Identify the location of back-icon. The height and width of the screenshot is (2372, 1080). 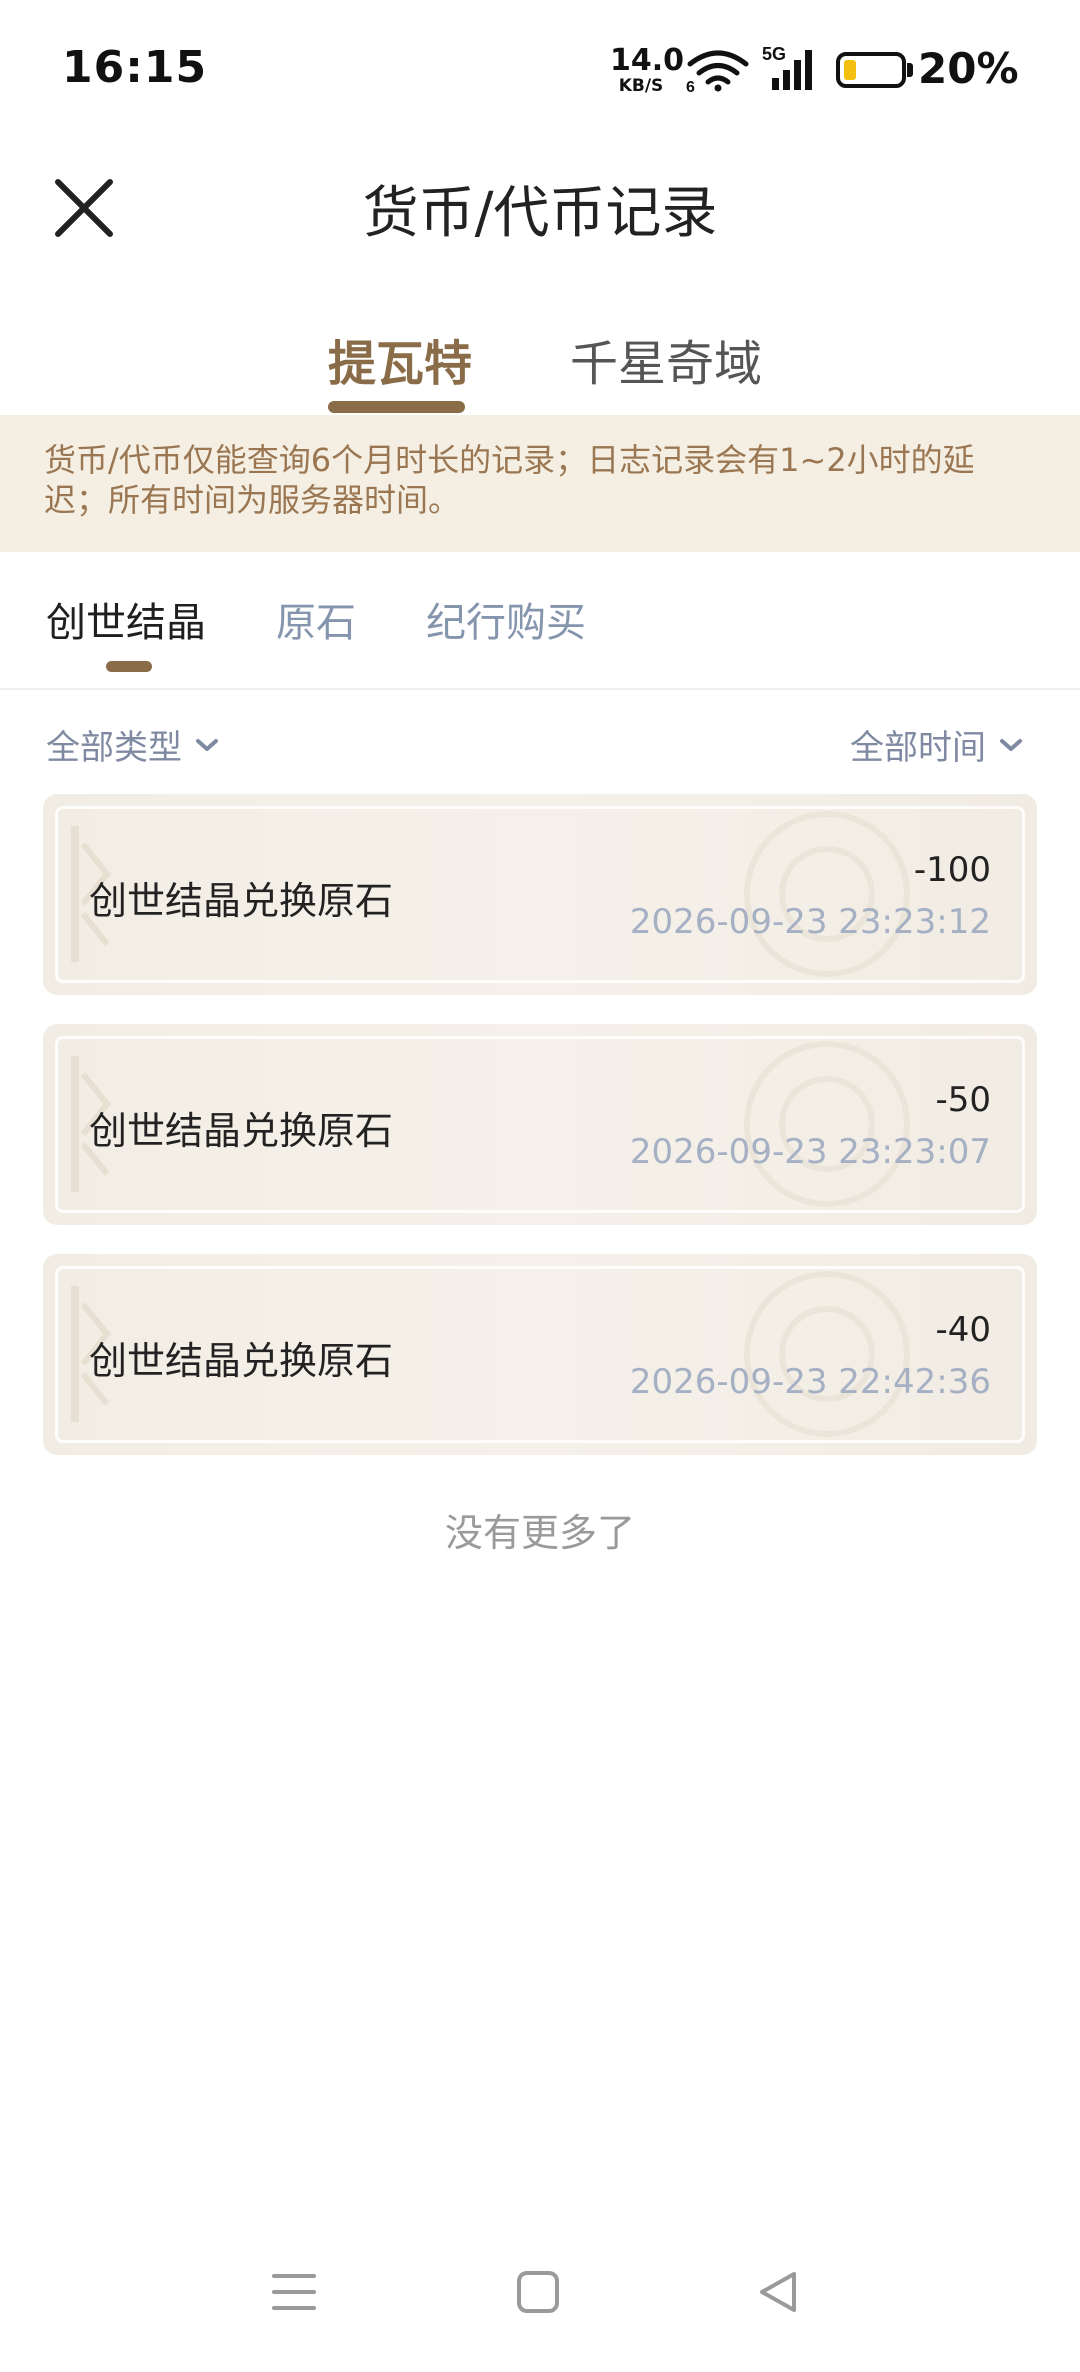
(778, 2294).